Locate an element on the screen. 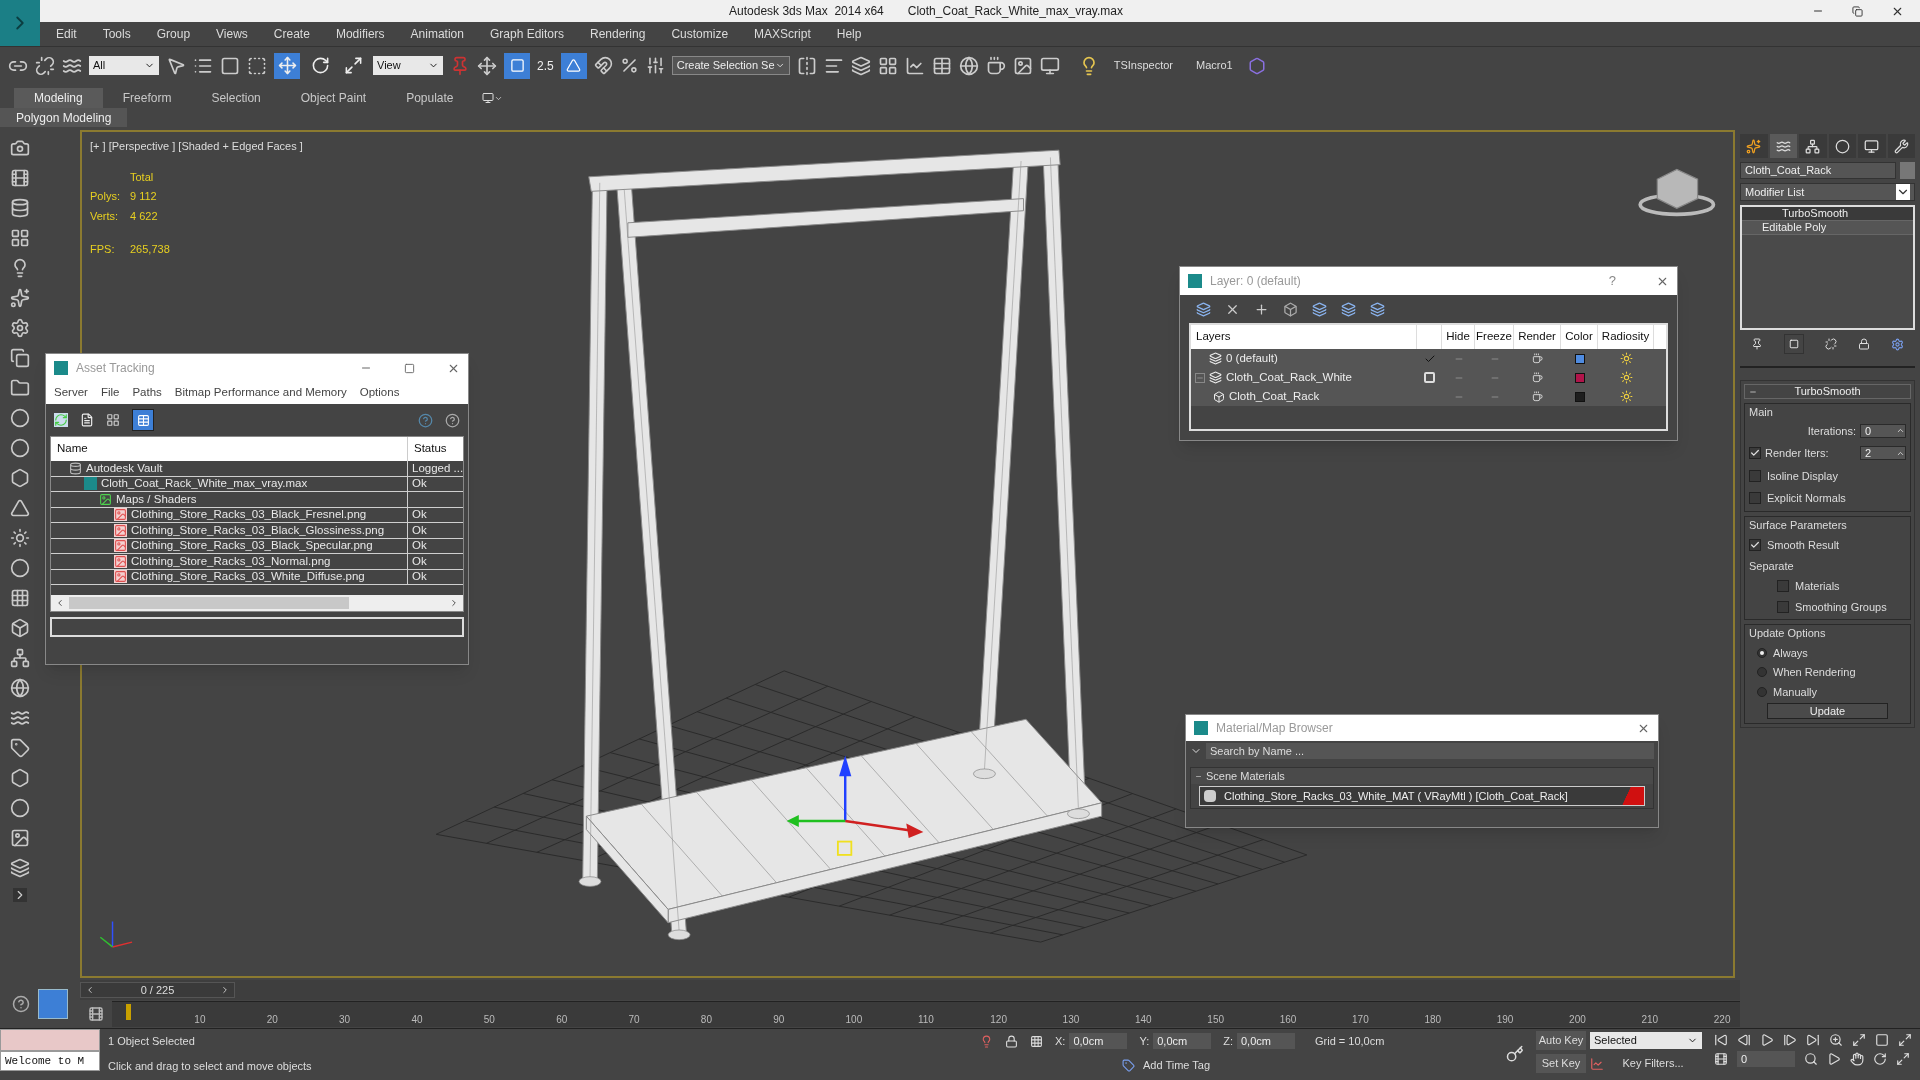 This screenshot has height=1080, width=1920. expand-icon is located at coordinates (20, 895).